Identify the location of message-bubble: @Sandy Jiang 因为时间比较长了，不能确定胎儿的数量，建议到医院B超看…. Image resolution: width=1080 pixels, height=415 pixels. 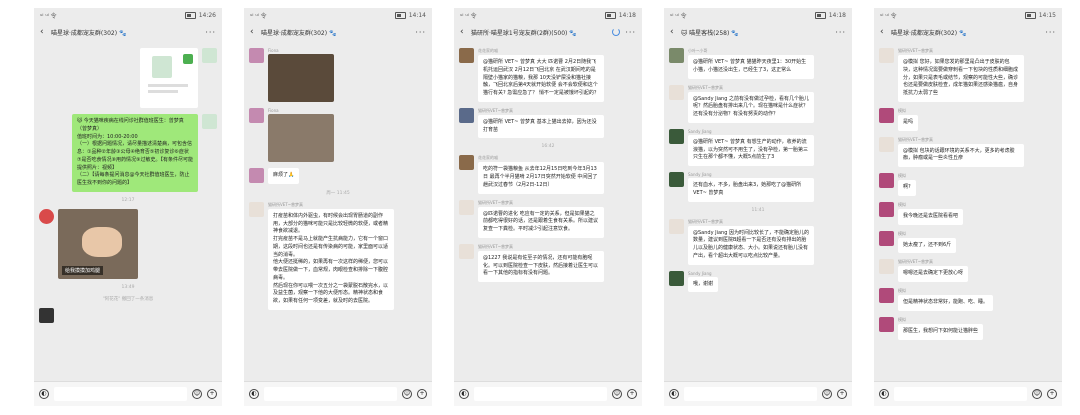
(751, 245).